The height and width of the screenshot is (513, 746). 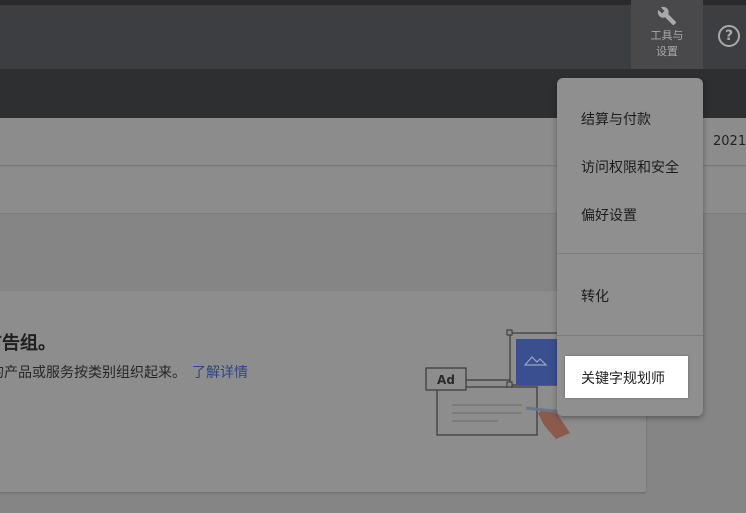 I want to click on learn-more-link: 了解详情, so click(x=220, y=373).